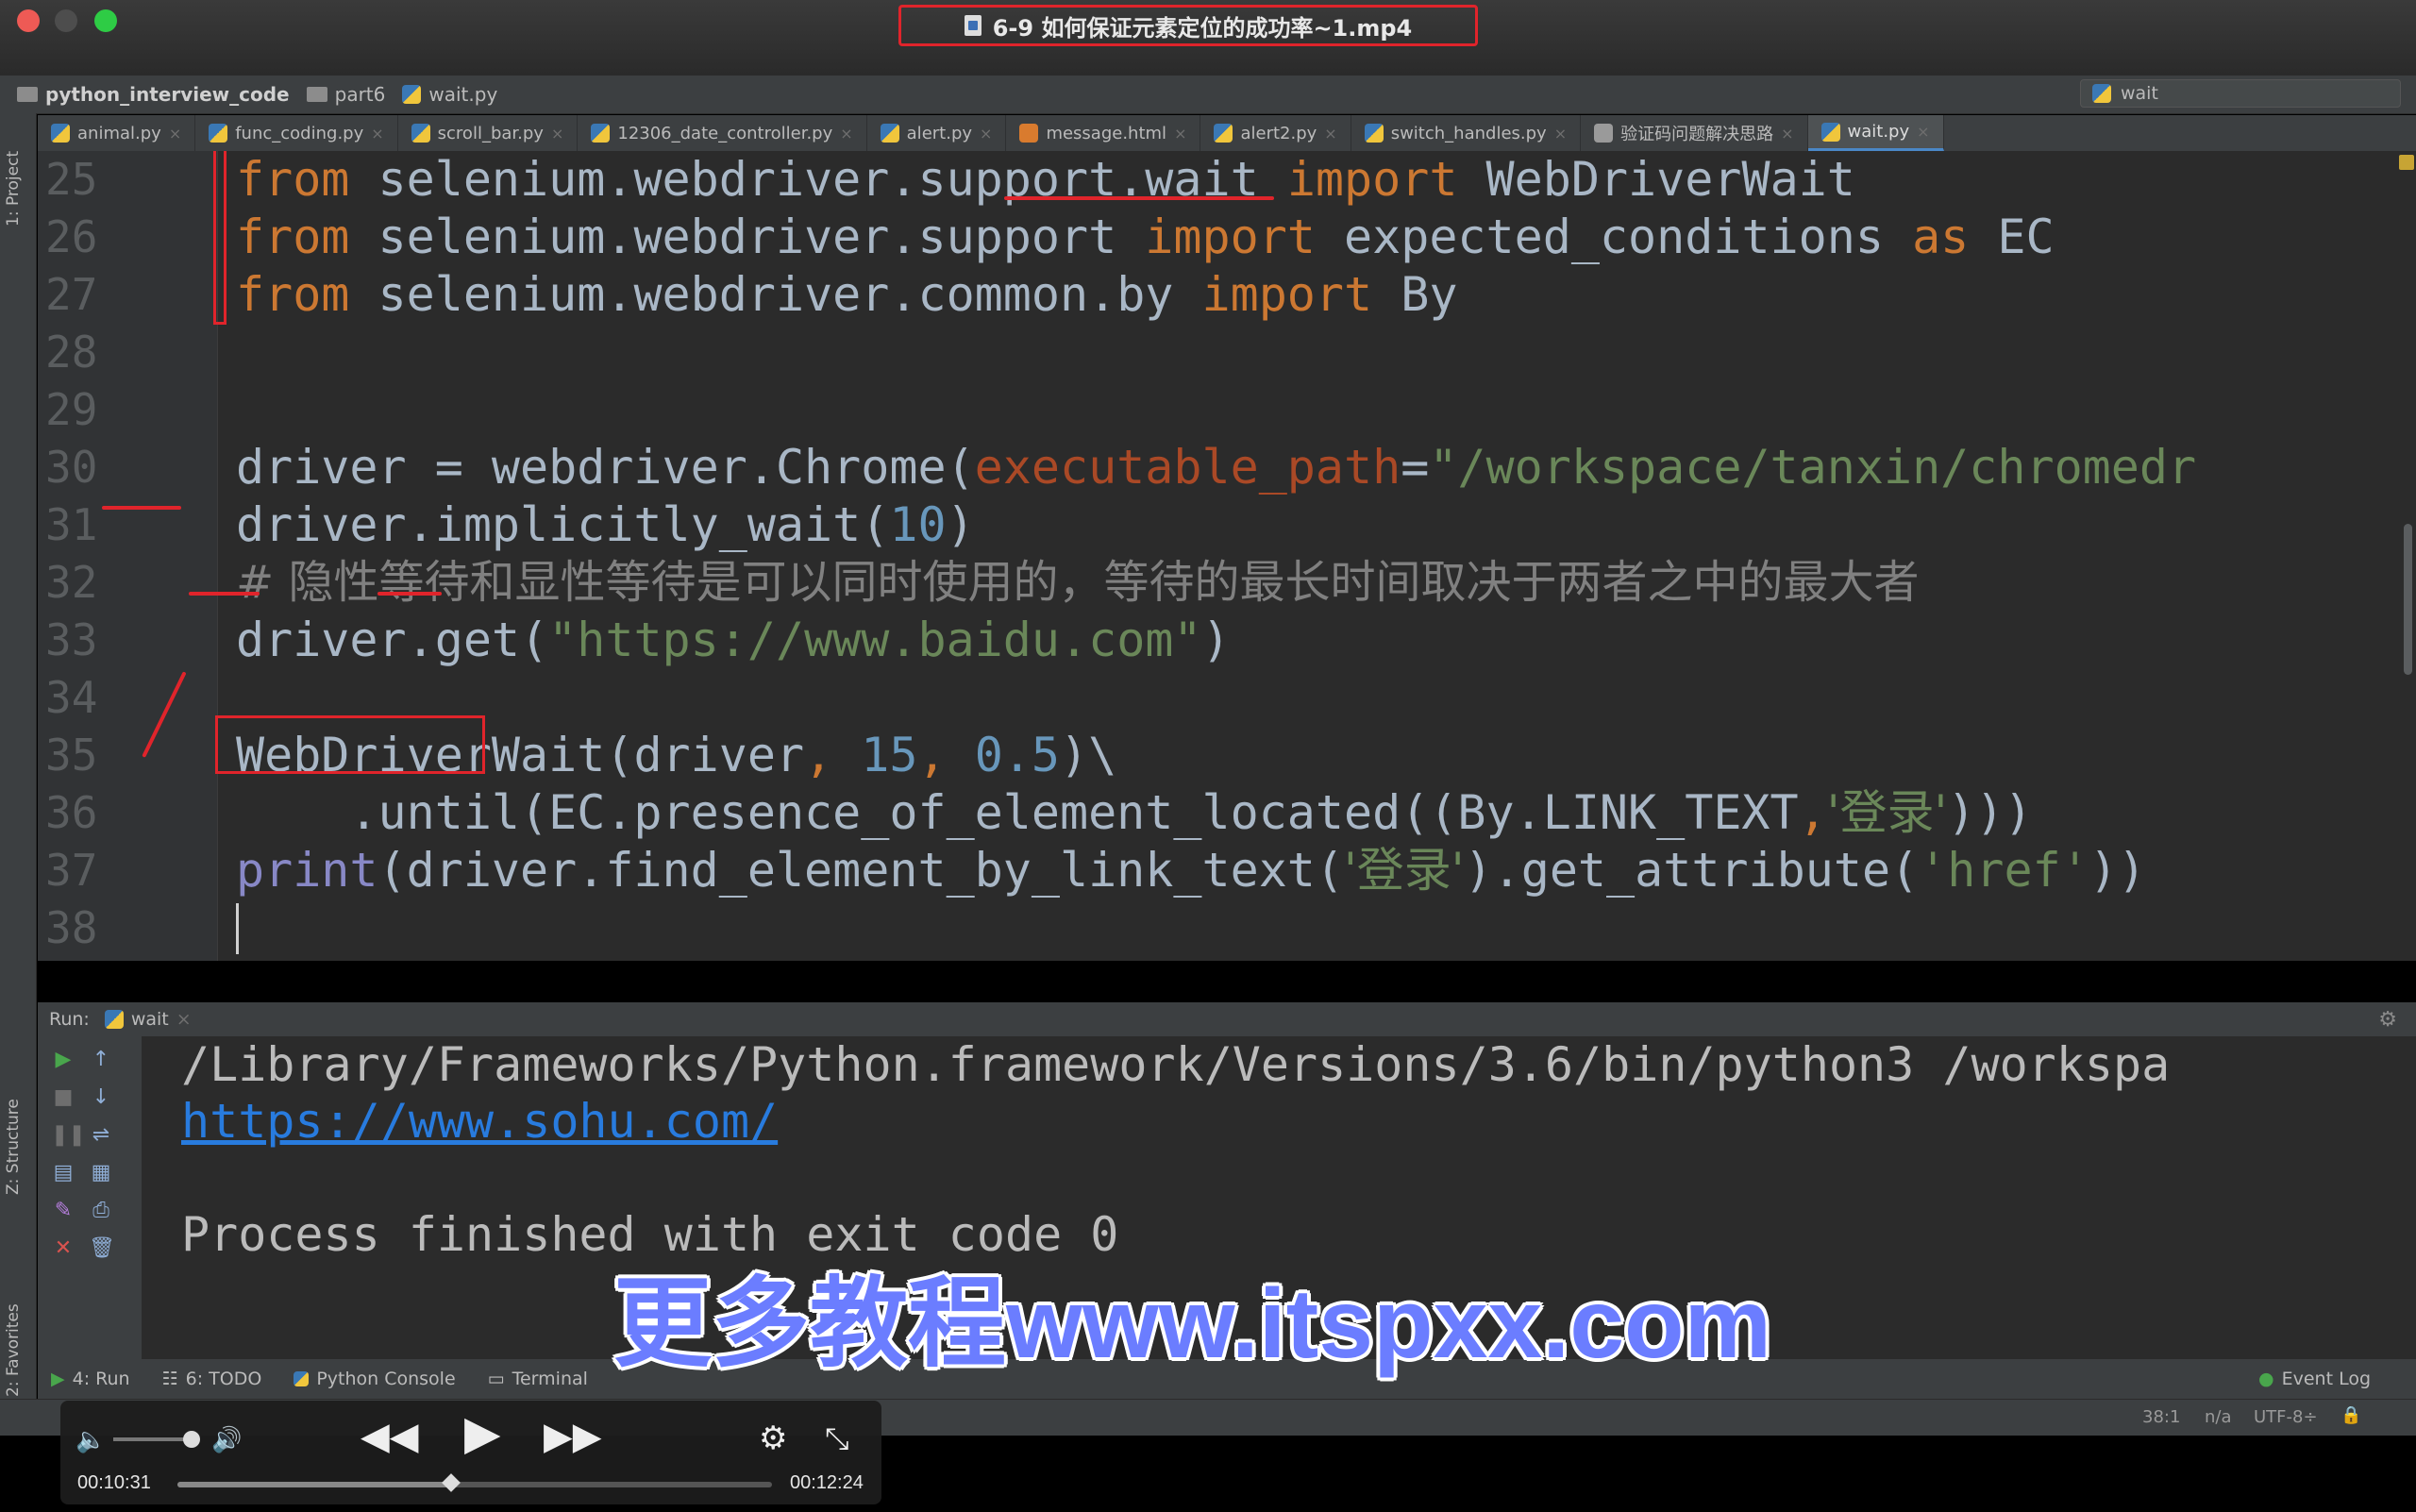 The height and width of the screenshot is (1512, 2416). What do you see at coordinates (225, 594) in the screenshot?
I see `annotation-underline` at bounding box center [225, 594].